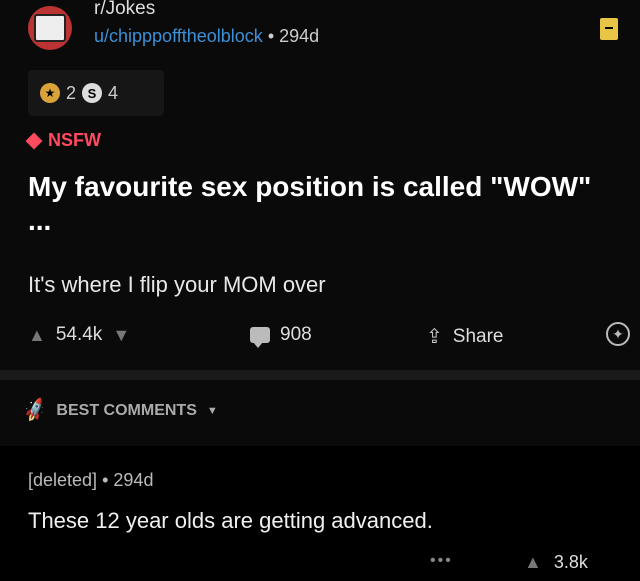 Image resolution: width=640 pixels, height=581 pixels. What do you see at coordinates (299, 36) in the screenshot?
I see `post-age: 294d` at bounding box center [299, 36].